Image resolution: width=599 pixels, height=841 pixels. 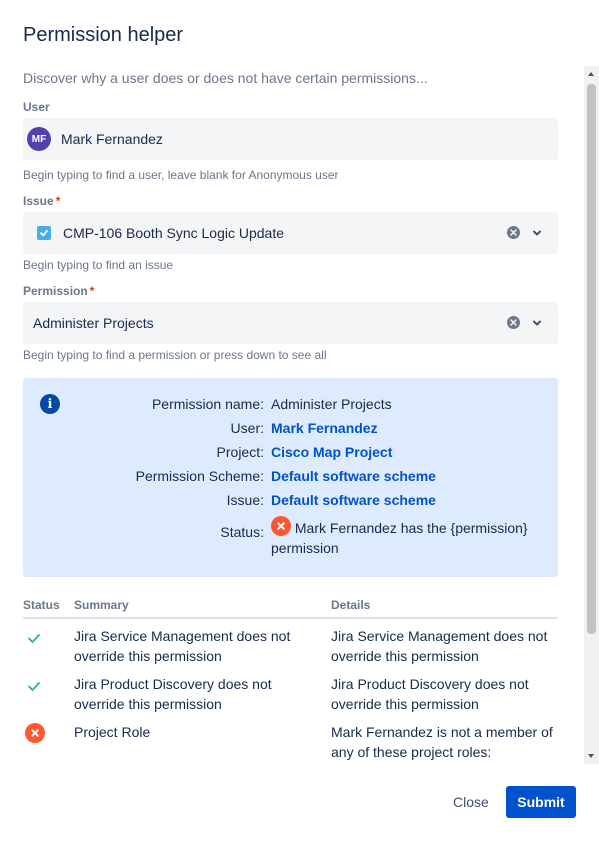 I want to click on table-header-summary: Summary, so click(x=101, y=605).